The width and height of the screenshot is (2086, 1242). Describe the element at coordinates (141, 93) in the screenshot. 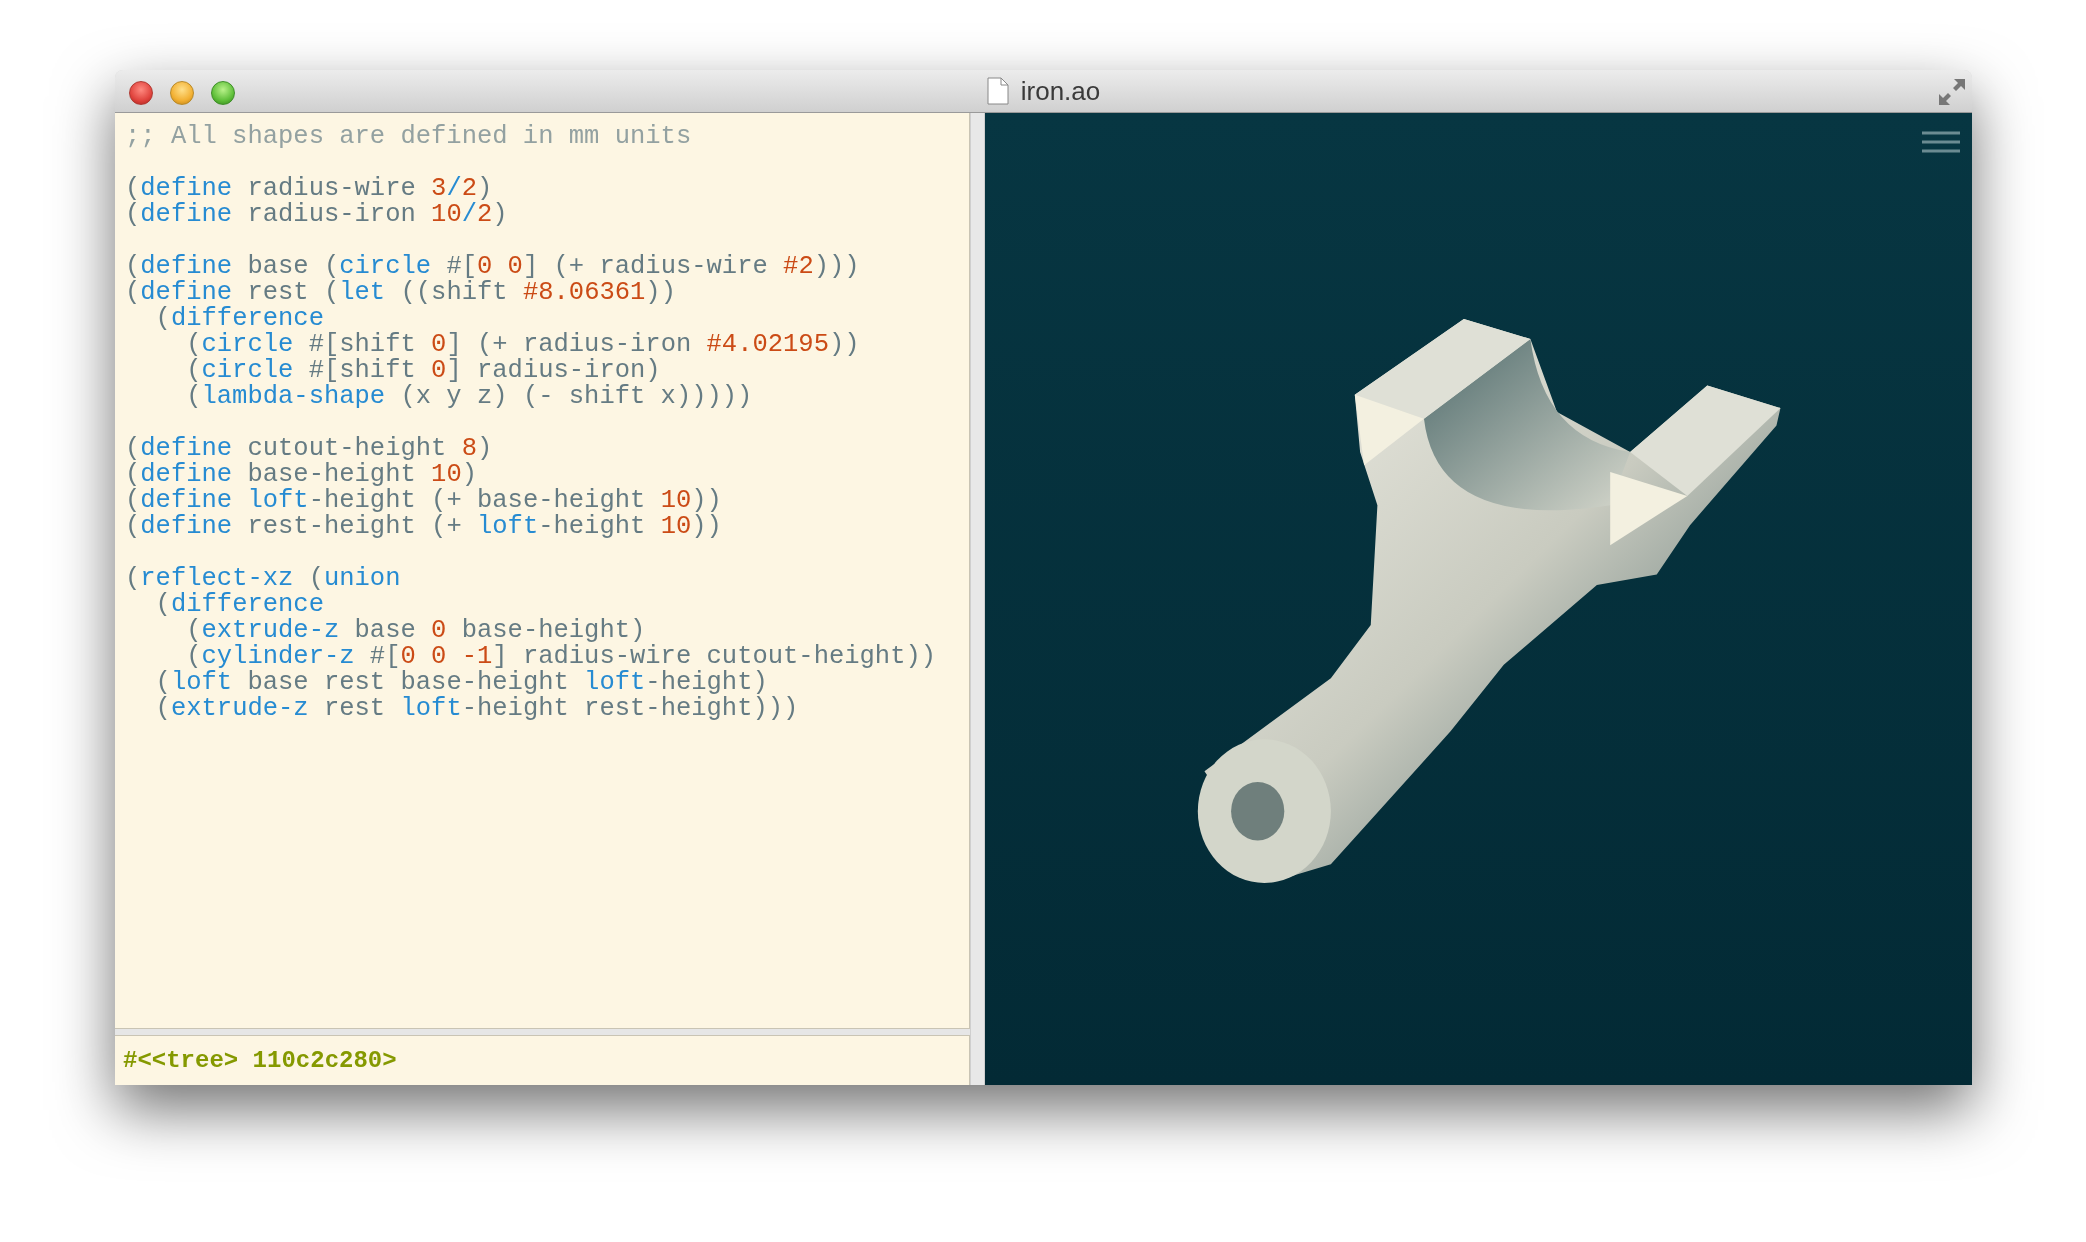

I see `close-button` at that location.